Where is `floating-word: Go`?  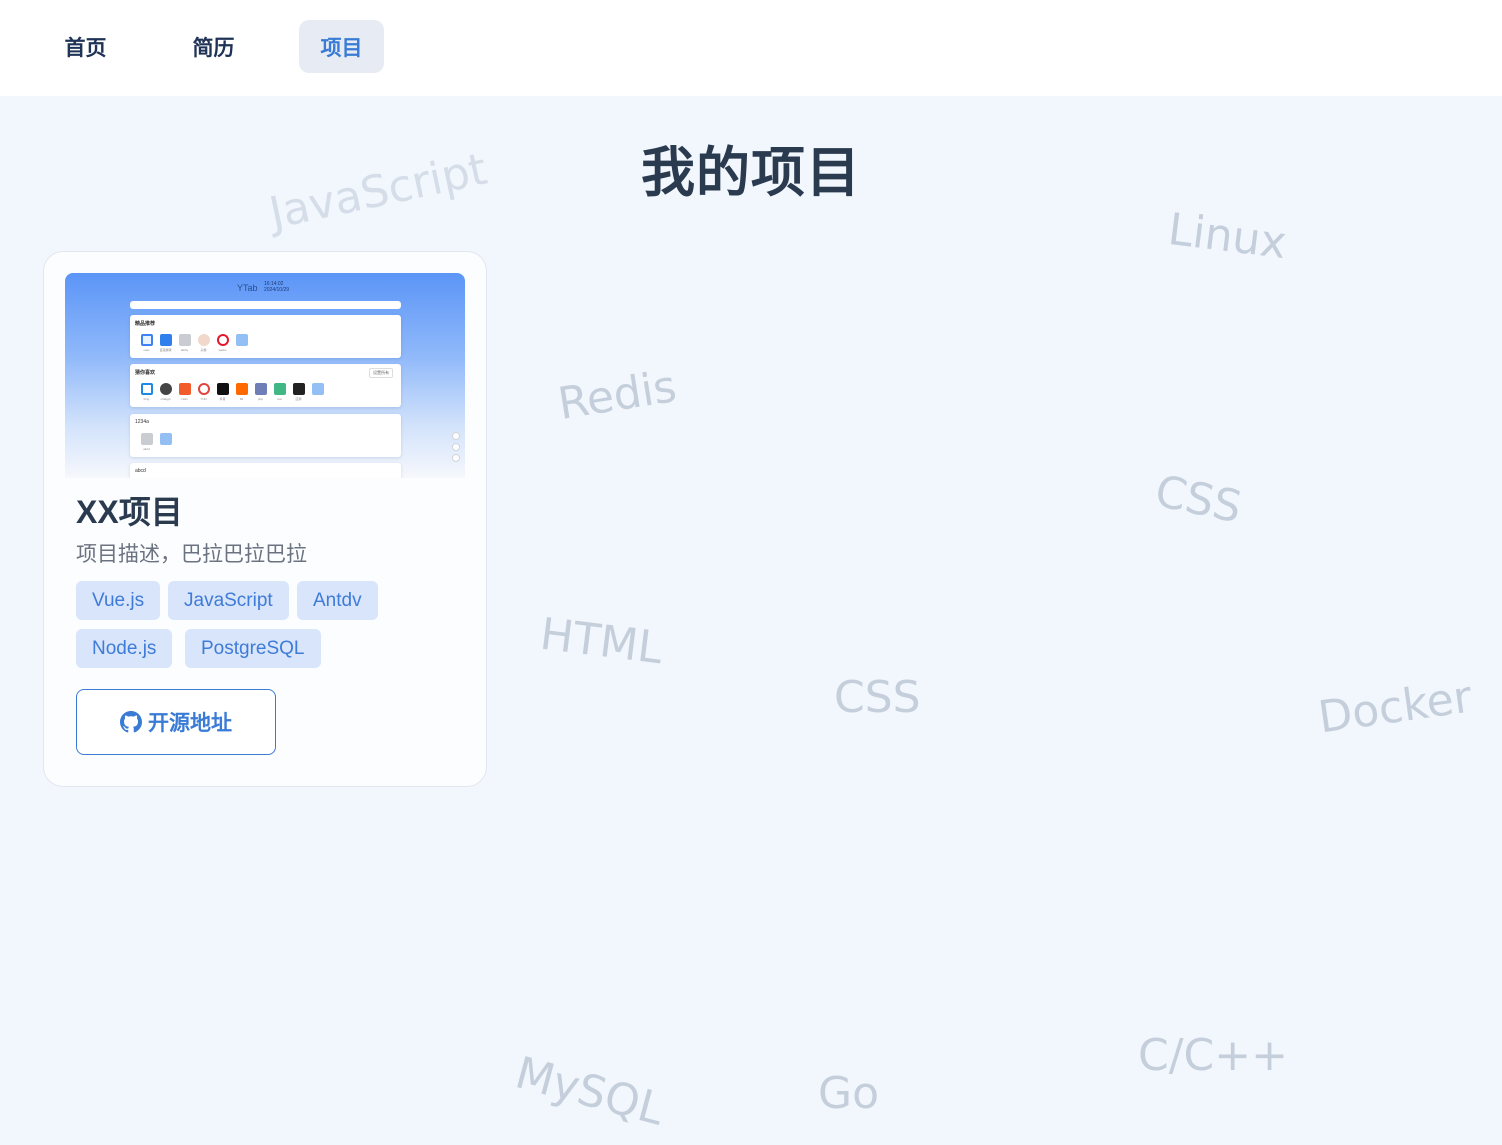
floating-word: Go is located at coordinates (849, 1093).